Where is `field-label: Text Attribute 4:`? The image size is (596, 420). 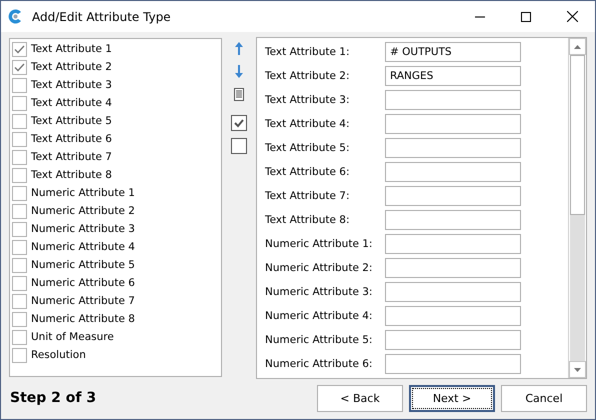 field-label: Text Attribute 4: is located at coordinates (307, 124).